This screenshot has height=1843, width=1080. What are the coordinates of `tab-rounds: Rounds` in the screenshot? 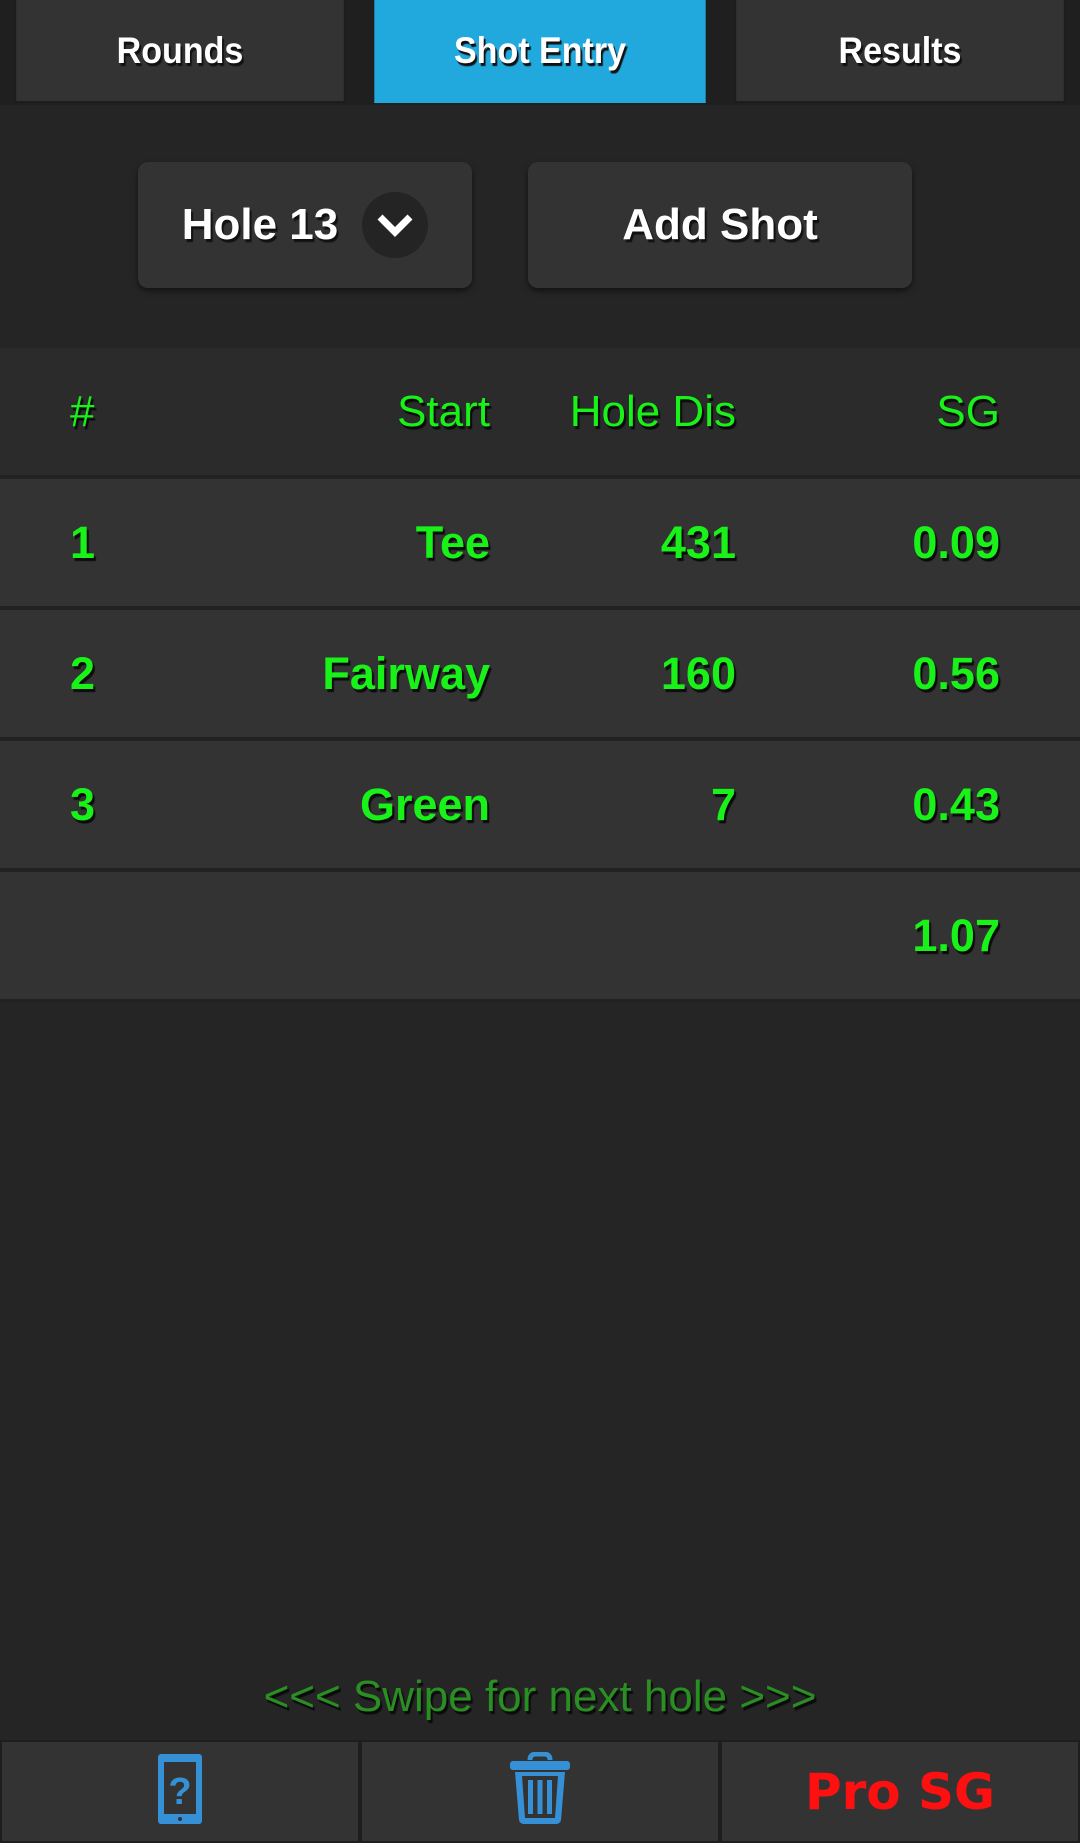 It's located at (180, 51).